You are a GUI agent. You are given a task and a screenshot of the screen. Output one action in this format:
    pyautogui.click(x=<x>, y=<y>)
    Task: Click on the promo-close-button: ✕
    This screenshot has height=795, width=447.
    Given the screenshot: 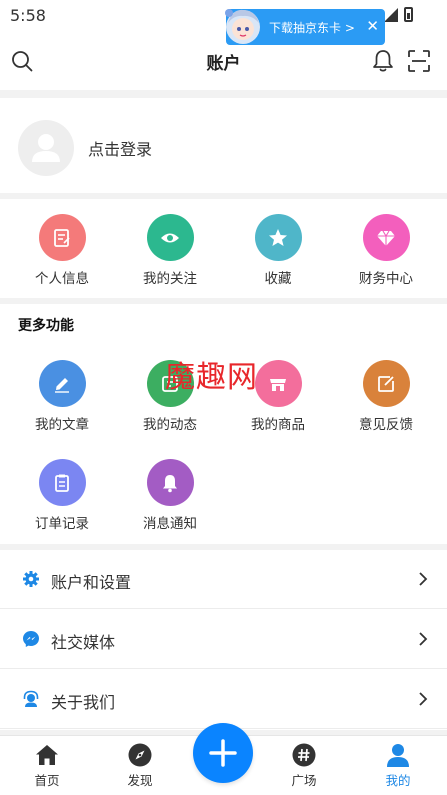 What is the action you would take?
    pyautogui.click(x=372, y=26)
    